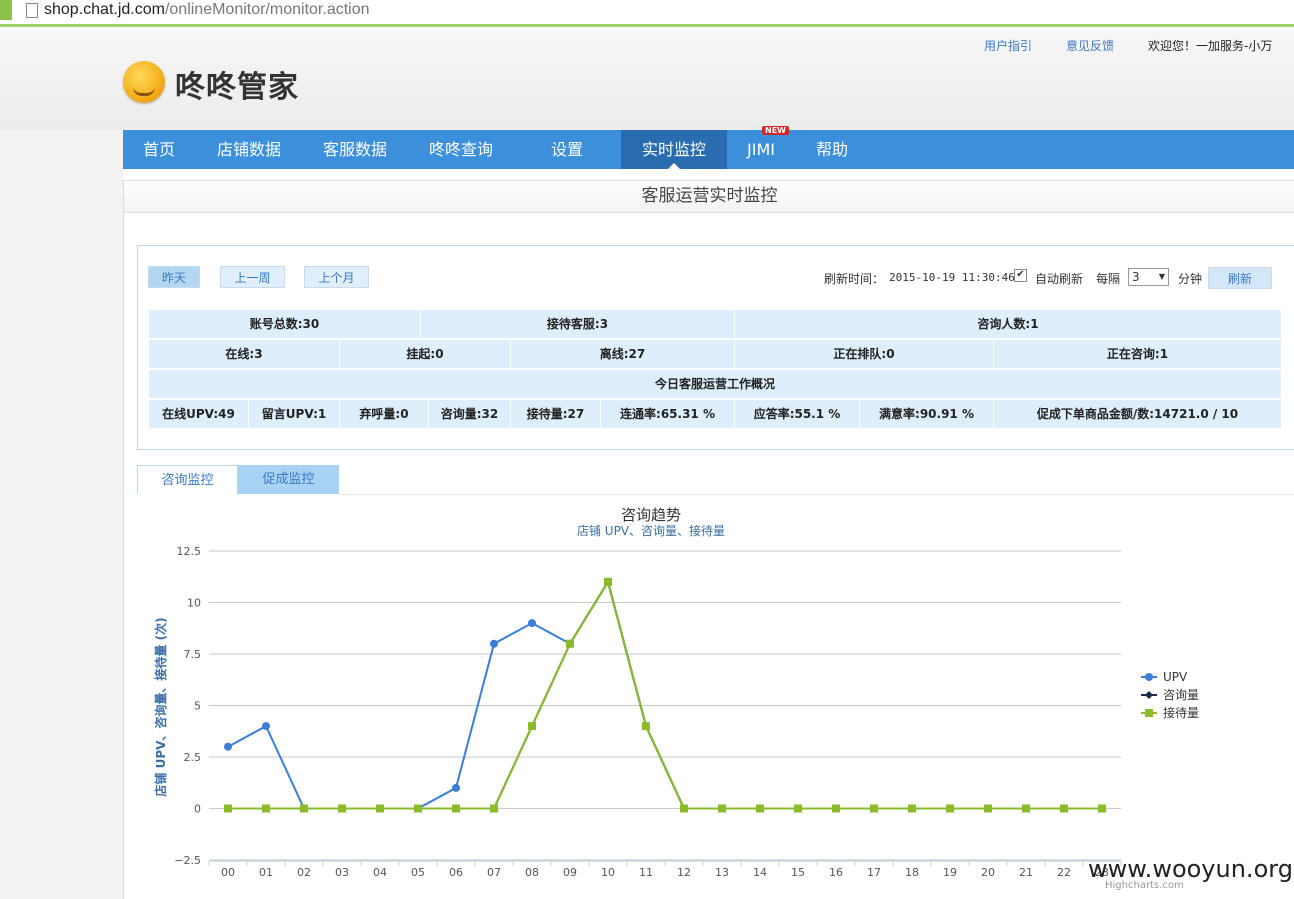 This screenshot has width=1294, height=899. What do you see at coordinates (1026, 872) in the screenshot?
I see `x-tick-label: 21` at bounding box center [1026, 872].